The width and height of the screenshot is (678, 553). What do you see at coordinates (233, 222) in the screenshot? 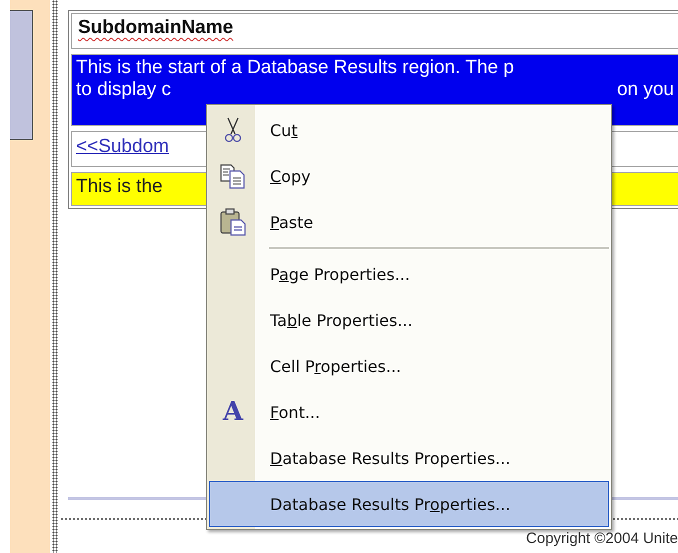
I see `clipboard-icon` at bounding box center [233, 222].